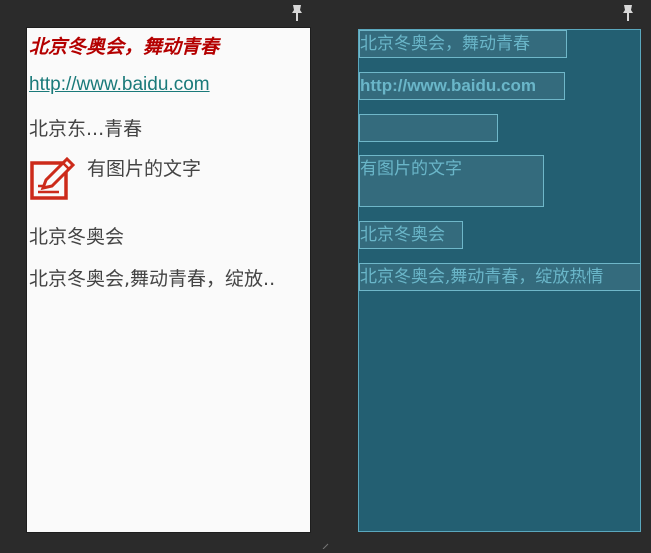 This screenshot has height=553, width=651. What do you see at coordinates (152, 279) in the screenshot?
I see `marquee-text: 北京冬奥会,舞动青春，绽放..` at bounding box center [152, 279].